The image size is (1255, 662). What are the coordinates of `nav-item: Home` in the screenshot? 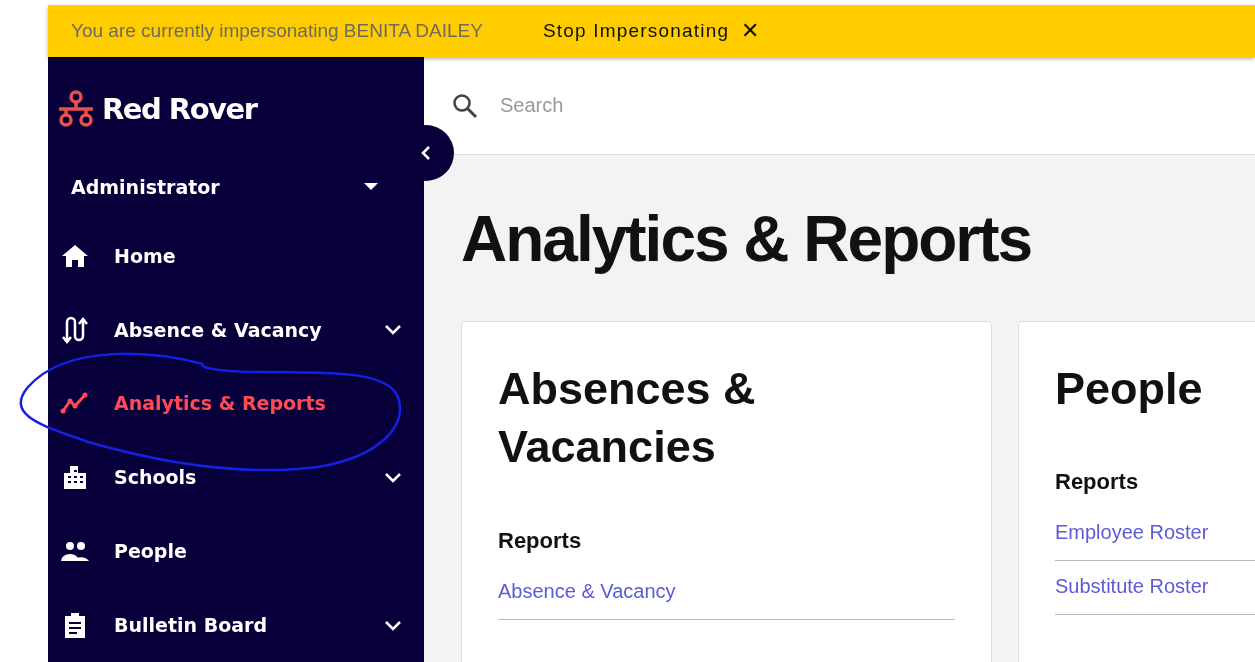 It's located at (236, 255).